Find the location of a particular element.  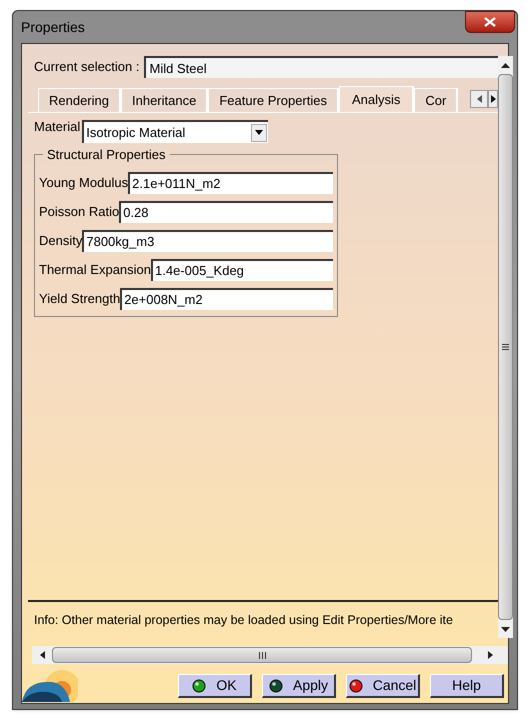

tab: Cor is located at coordinates (436, 100).